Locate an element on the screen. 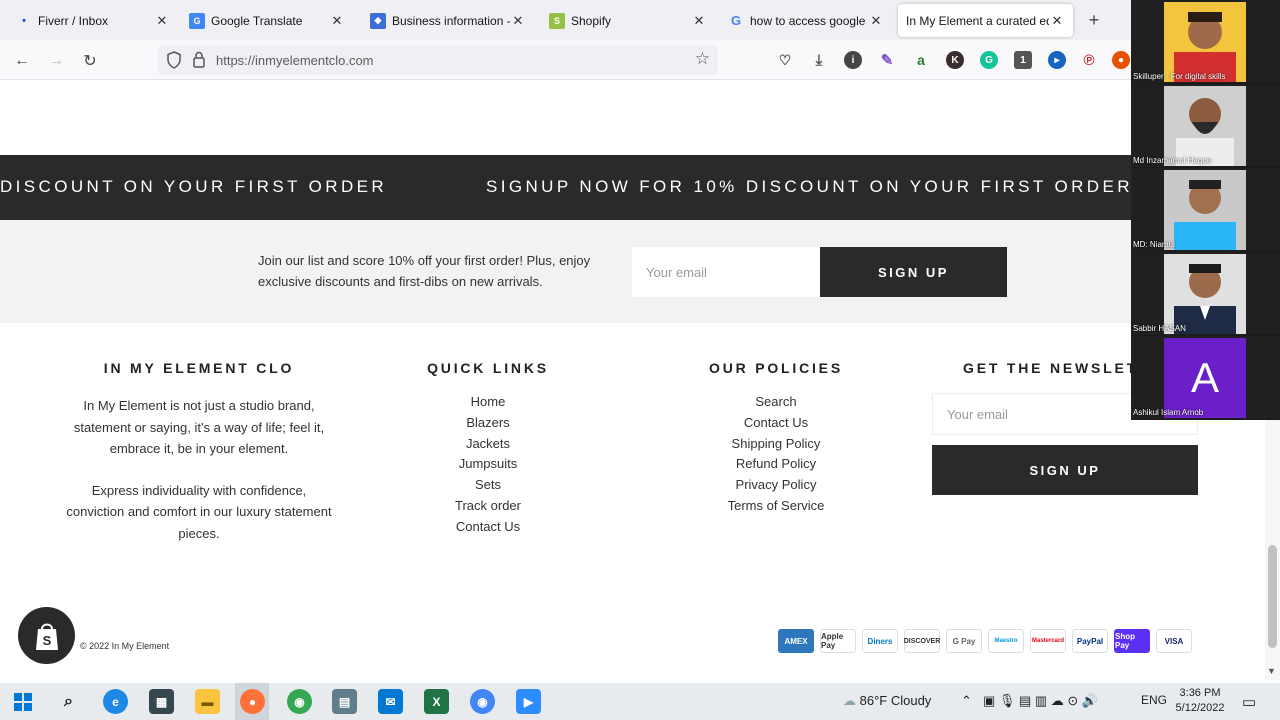 The width and height of the screenshot is (1280, 720). tray-icons: ▣ 🎙 ▤ ▥ ☁ ⊙ 🔊 is located at coordinates (1040, 701).